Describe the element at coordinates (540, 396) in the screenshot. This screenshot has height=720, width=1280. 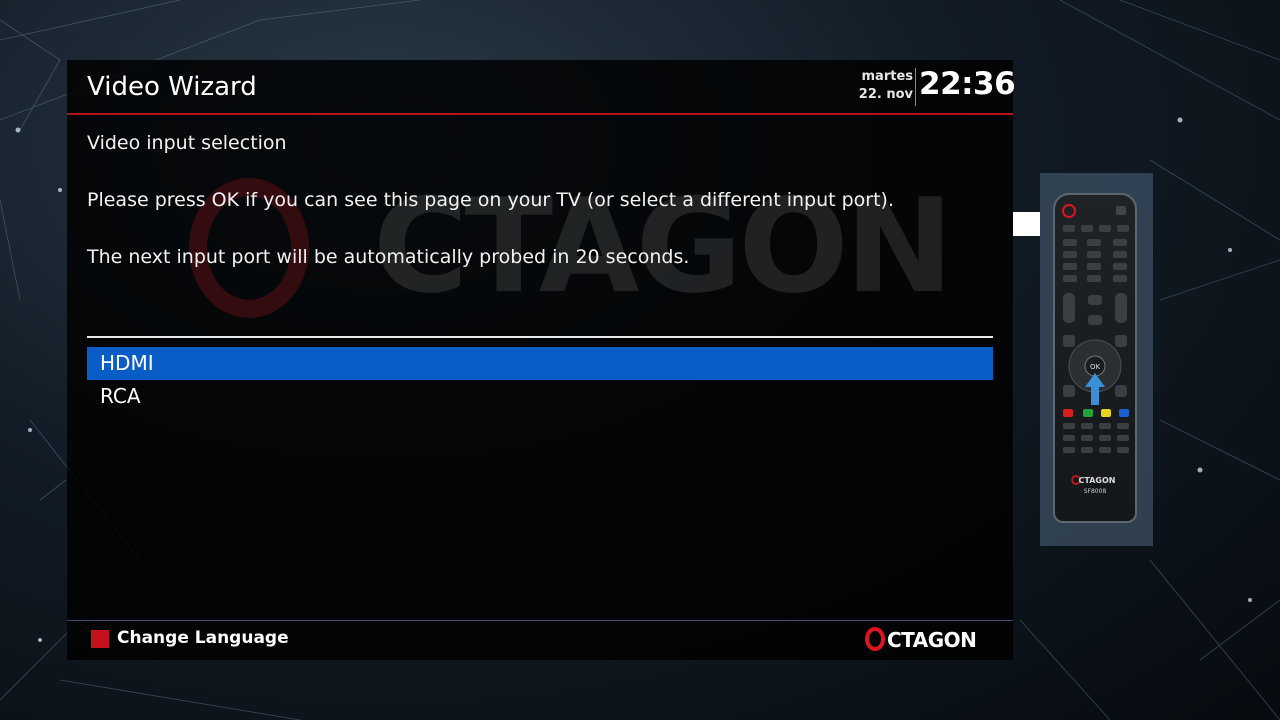
I see `input-option-rca: RCA` at that location.